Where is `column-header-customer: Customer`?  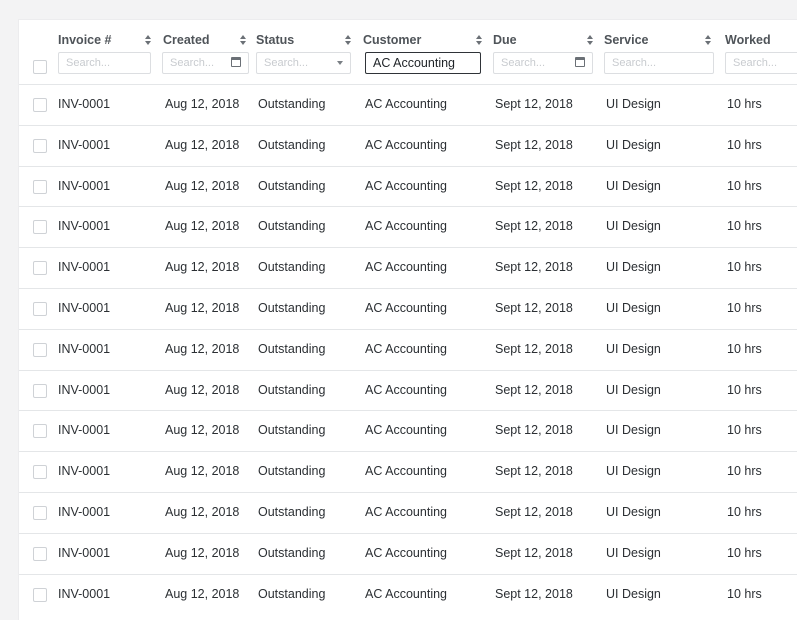 column-header-customer: Customer is located at coordinates (423, 40).